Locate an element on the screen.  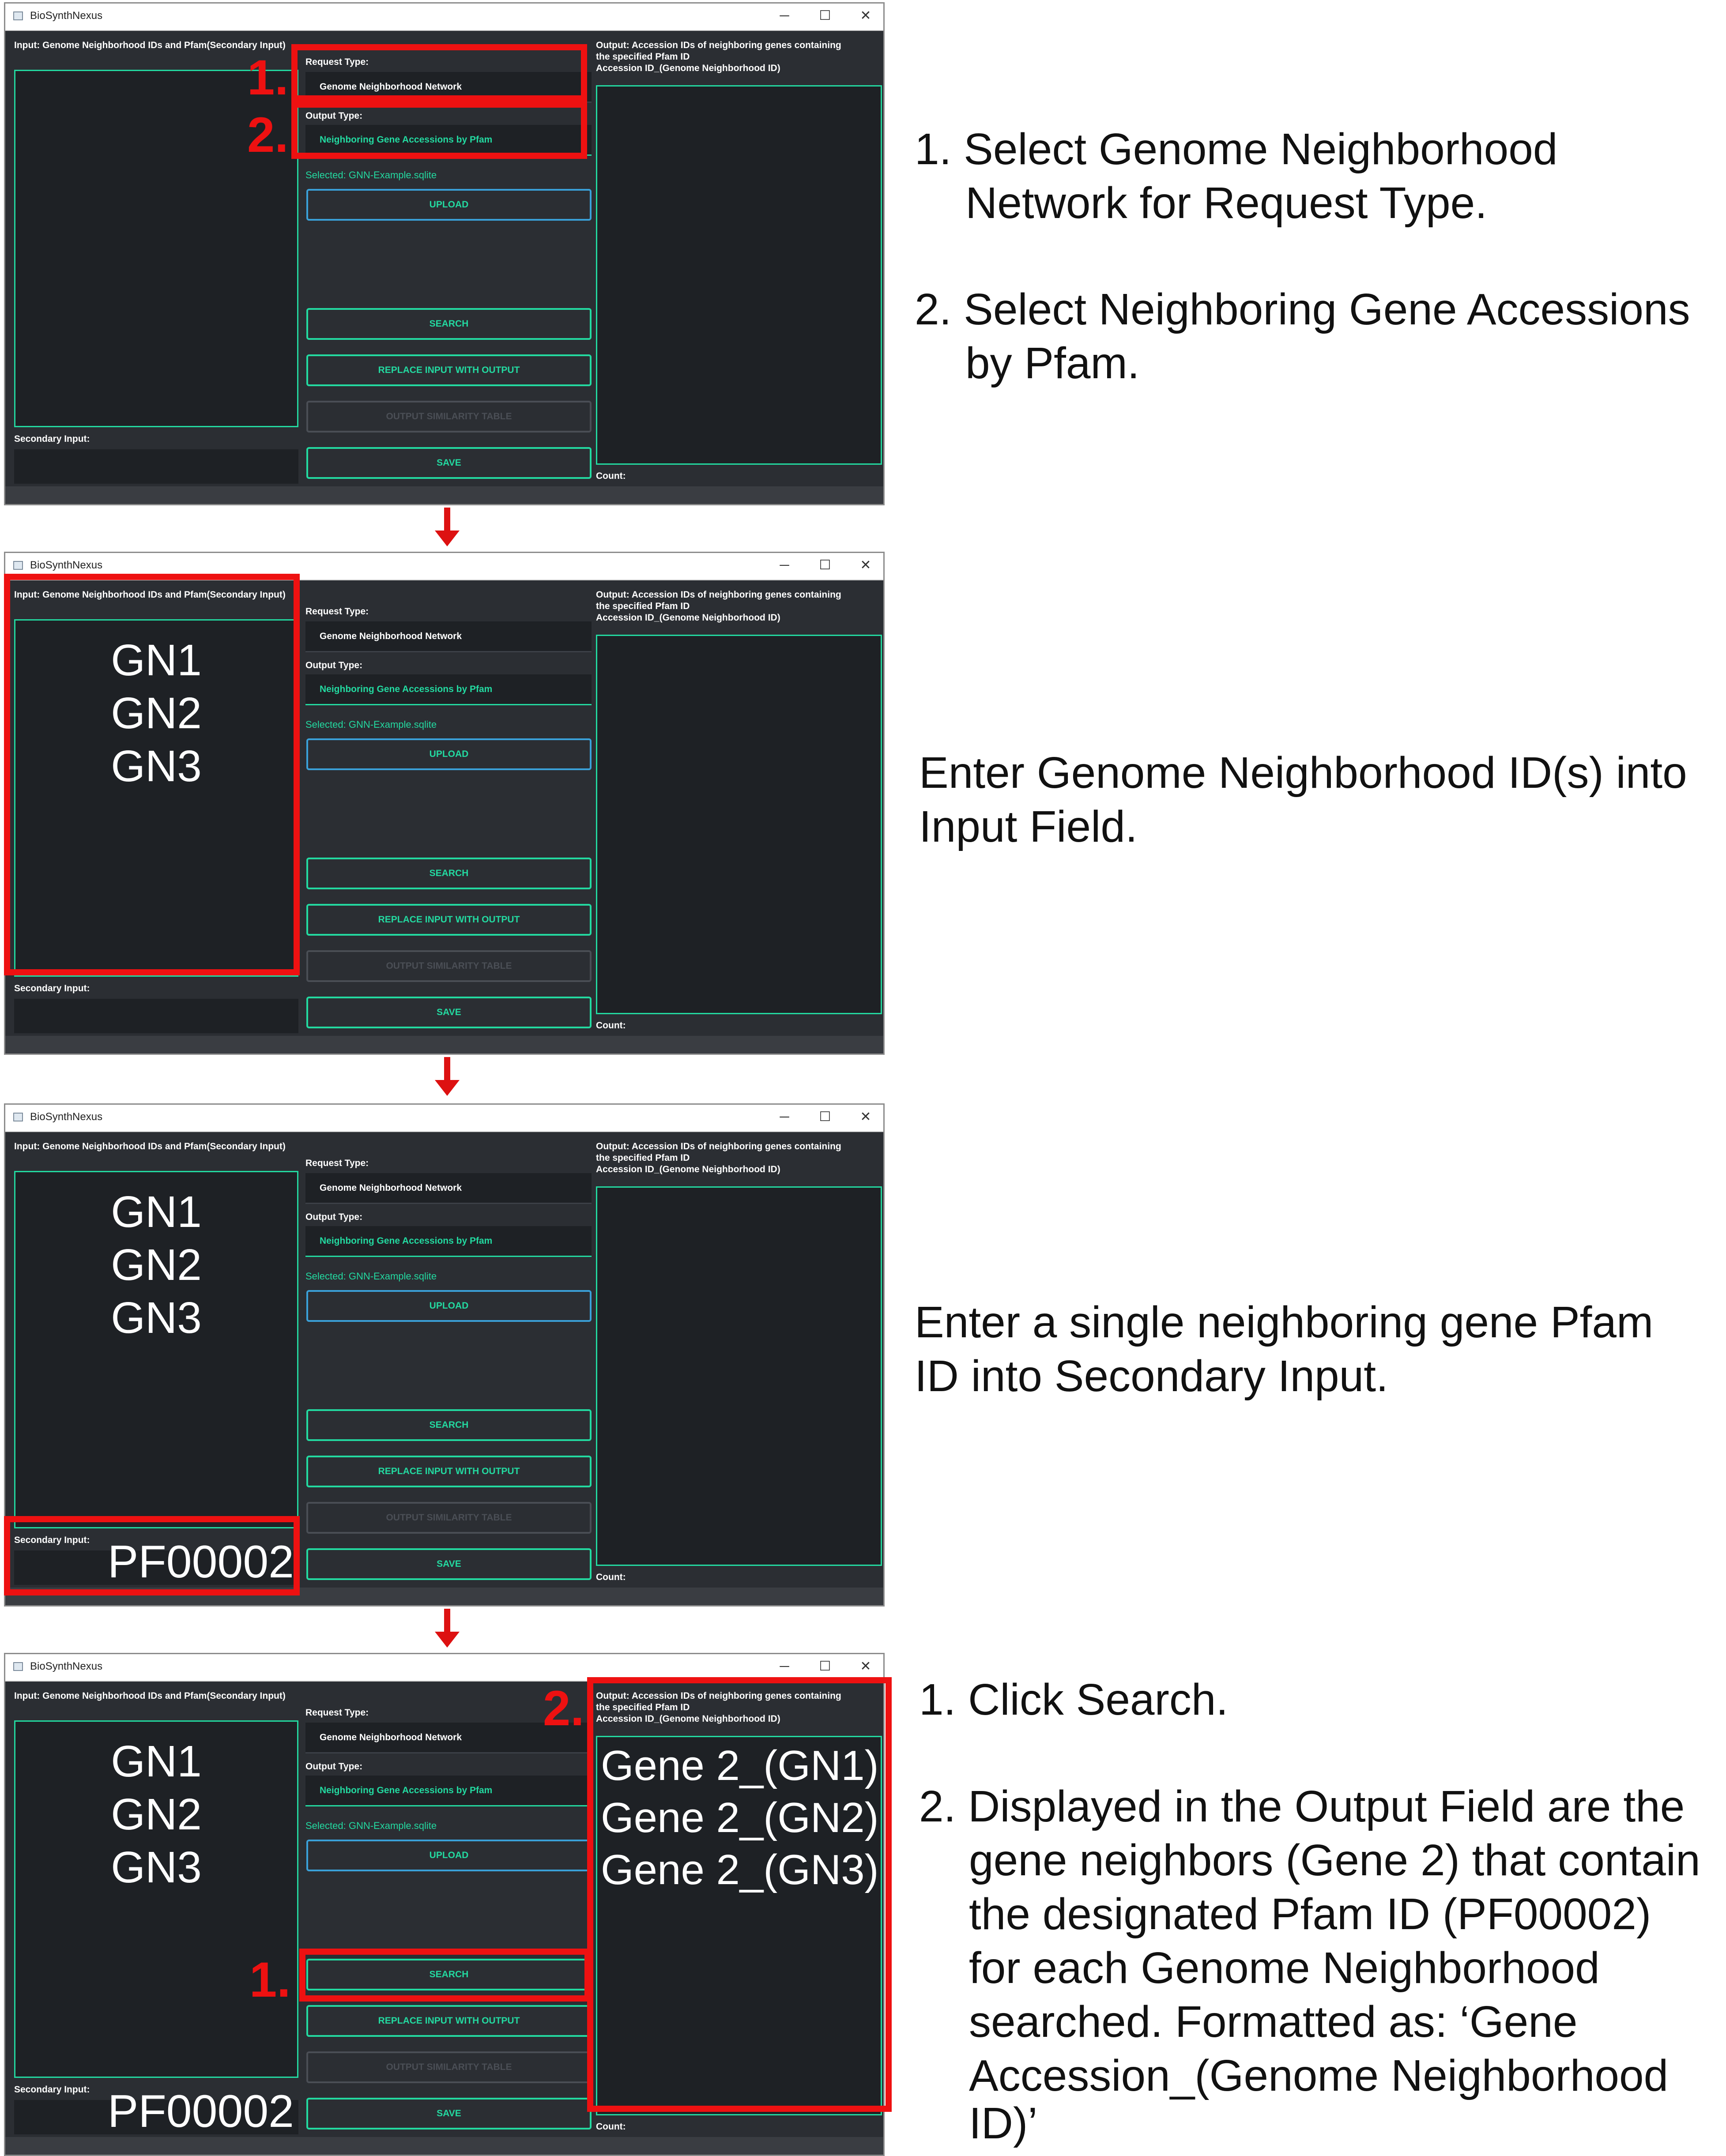
arrow-2-line is located at coordinates (447, 1069).